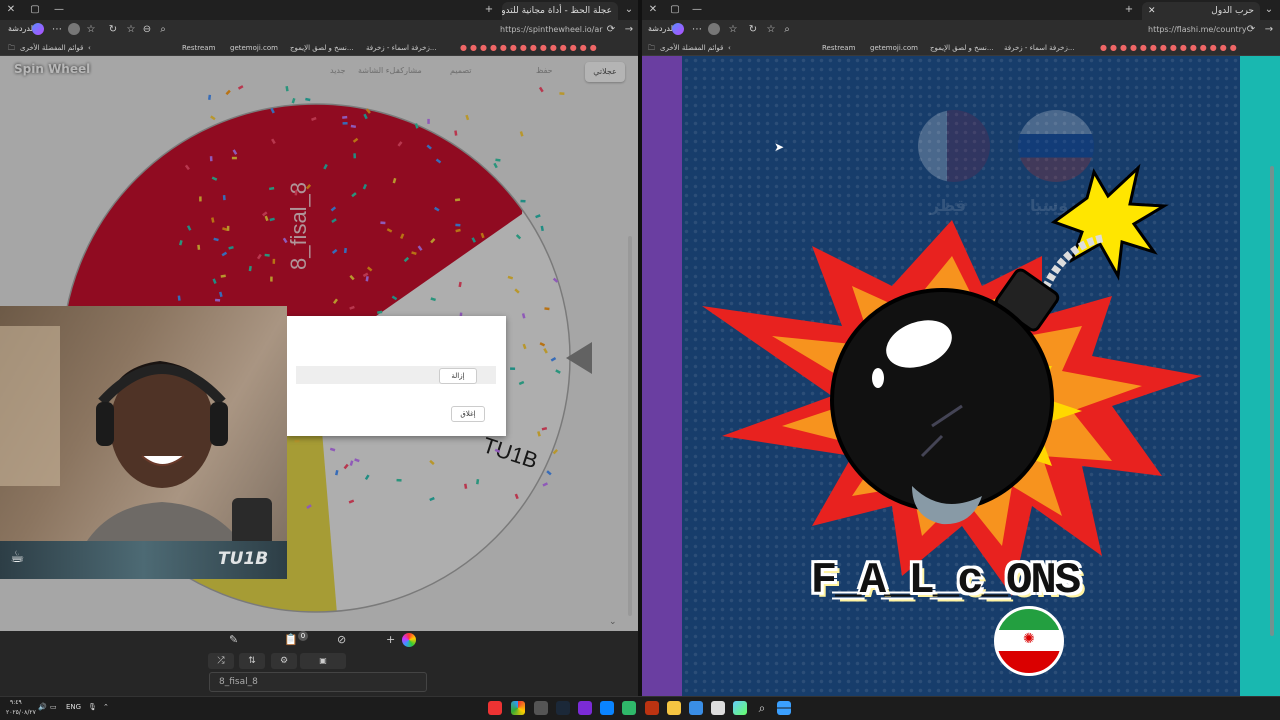 This screenshot has width=1280, height=720. I want to click on remove-button: إزالة, so click(458, 376).